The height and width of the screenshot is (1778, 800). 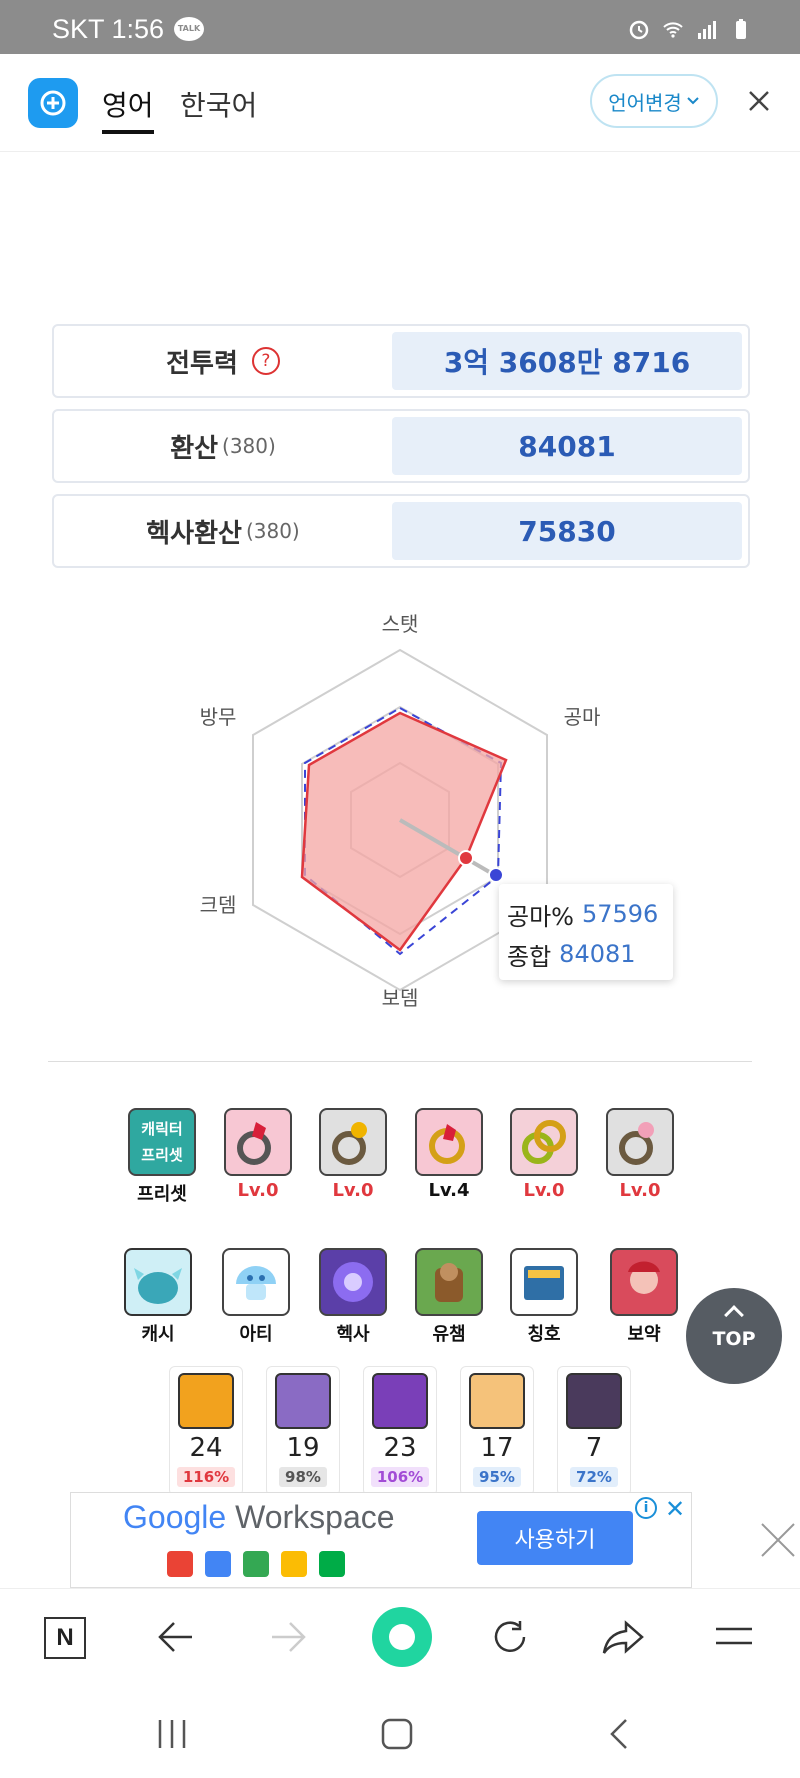 I want to click on combat-power-label: 전투력, so click(x=202, y=363).